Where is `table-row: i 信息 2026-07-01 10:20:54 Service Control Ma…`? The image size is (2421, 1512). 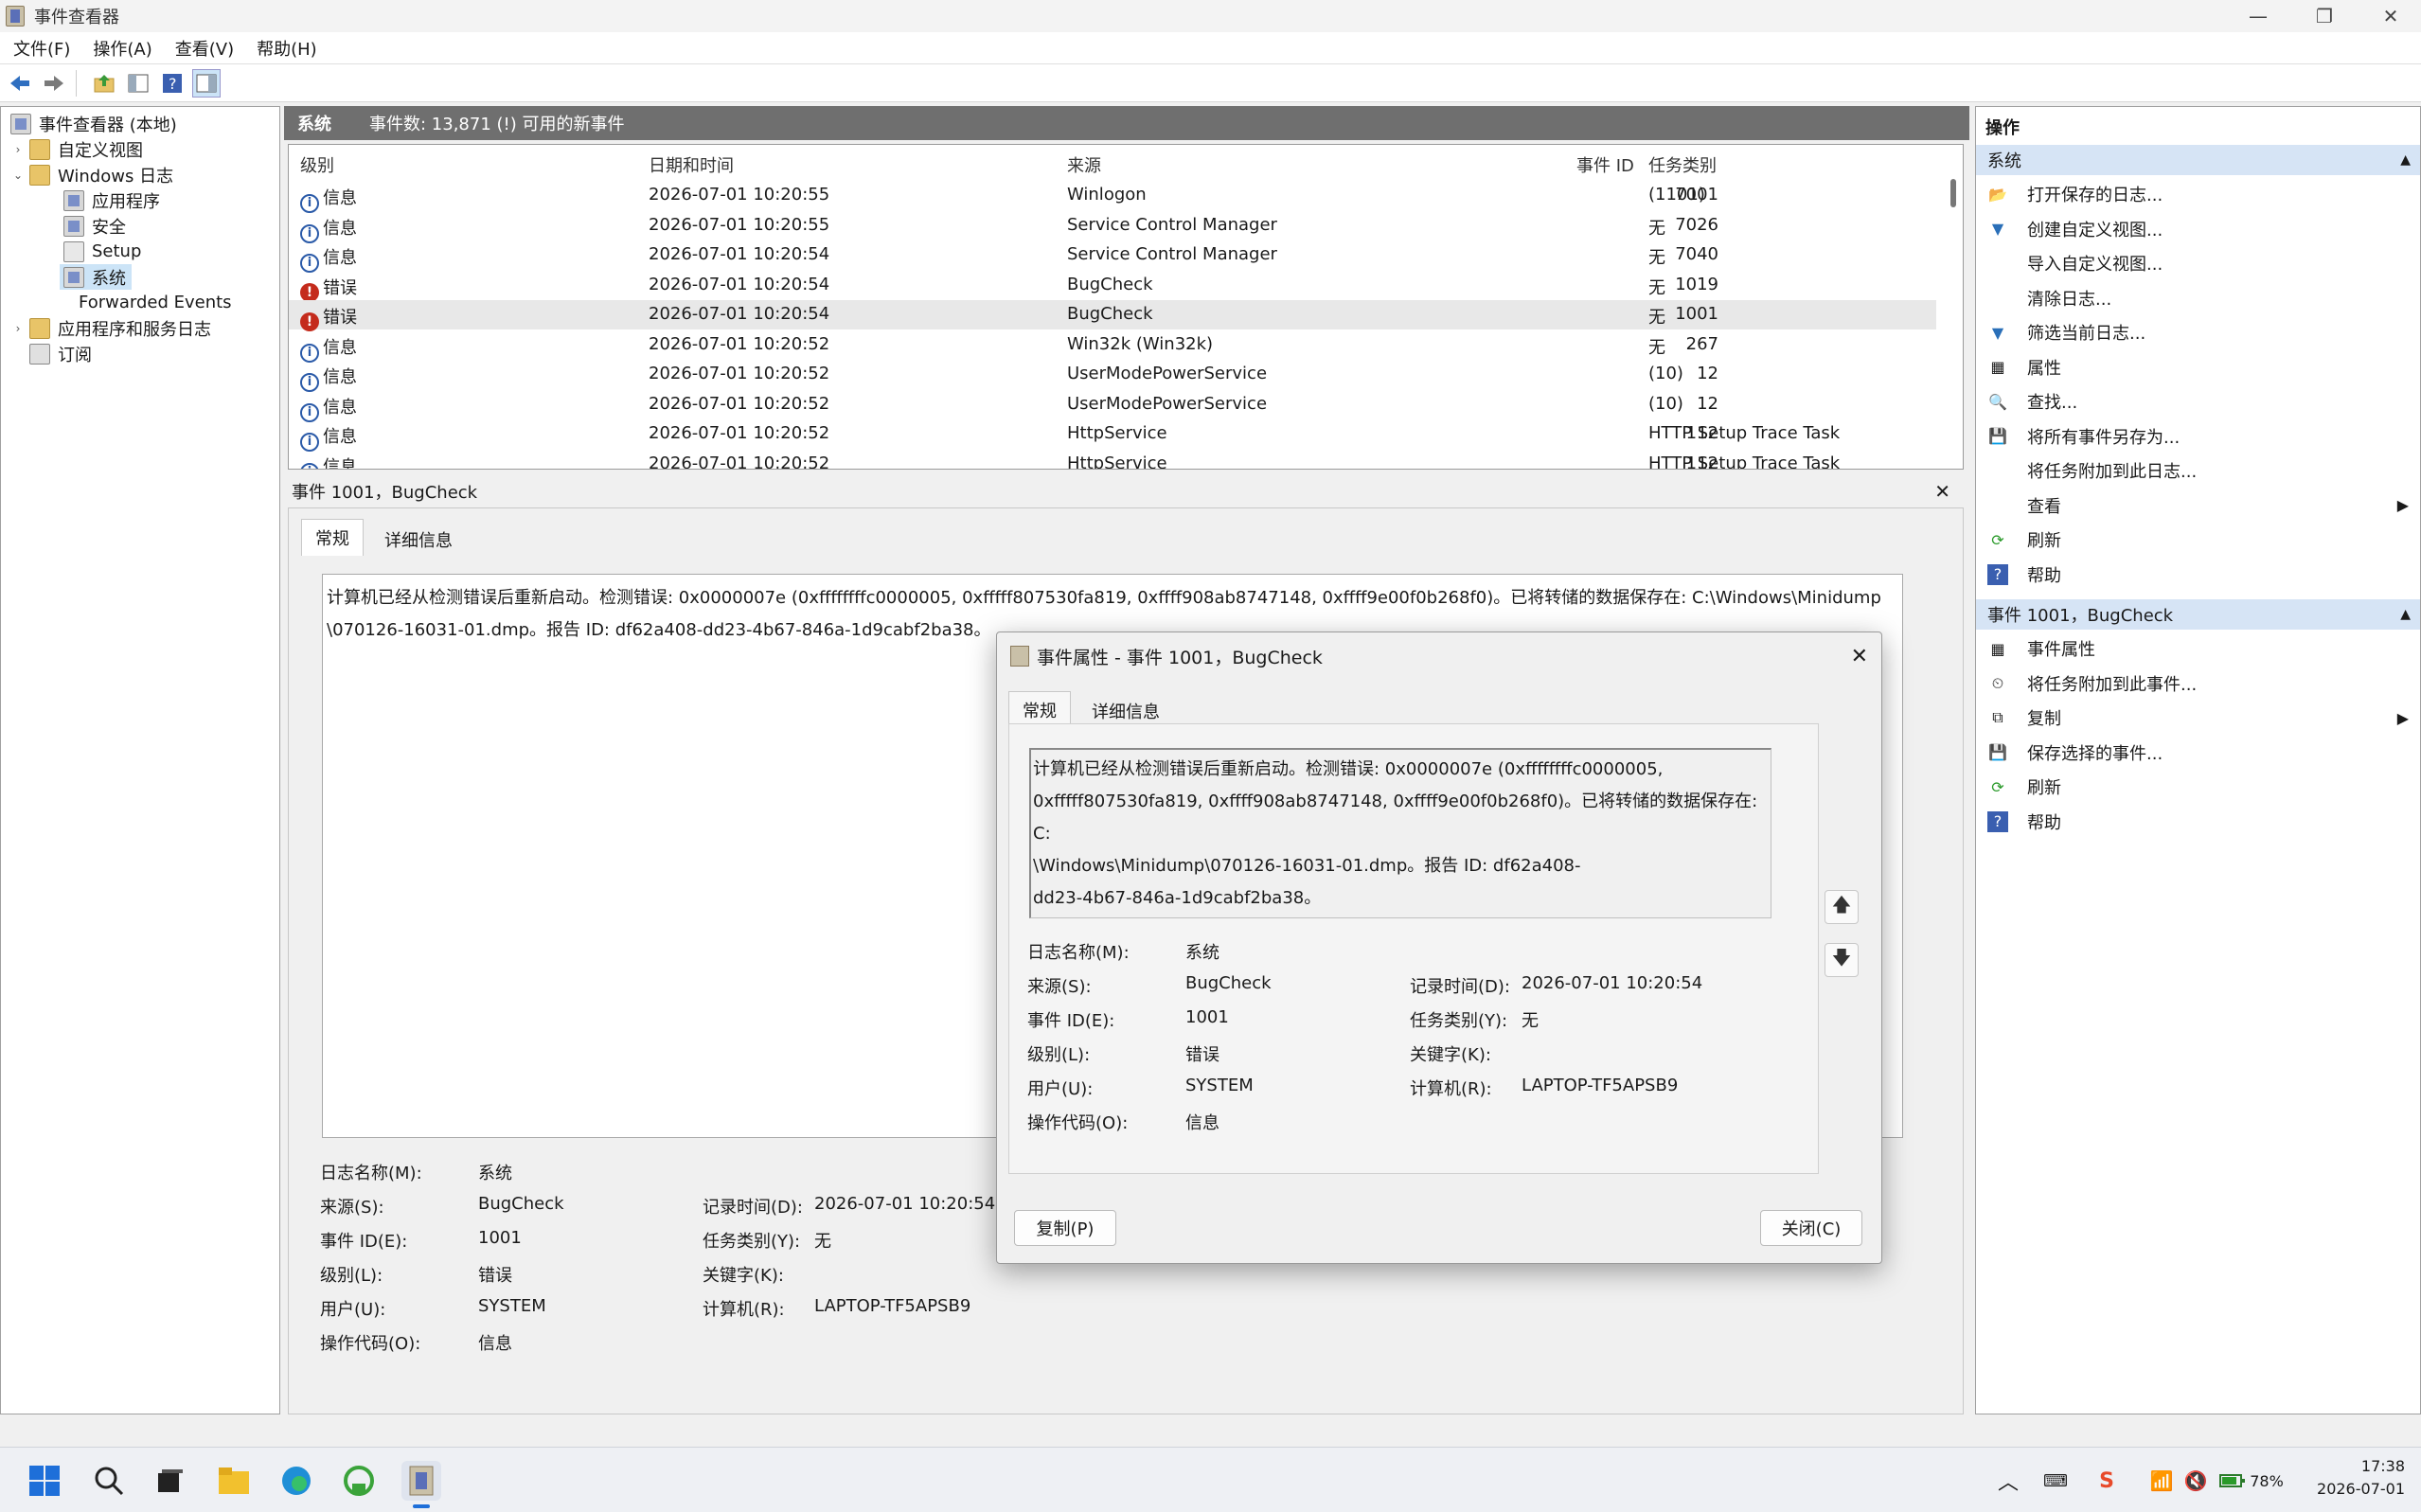
table-row: i 信息 2026-07-01 10:20:54 Service Control Ma… is located at coordinates (1112, 256).